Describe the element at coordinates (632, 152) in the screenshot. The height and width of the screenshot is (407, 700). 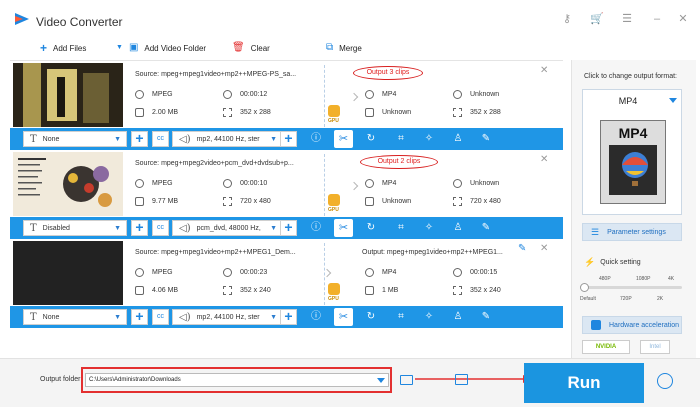
I see `output-format-selector: MP4 MP4` at that location.